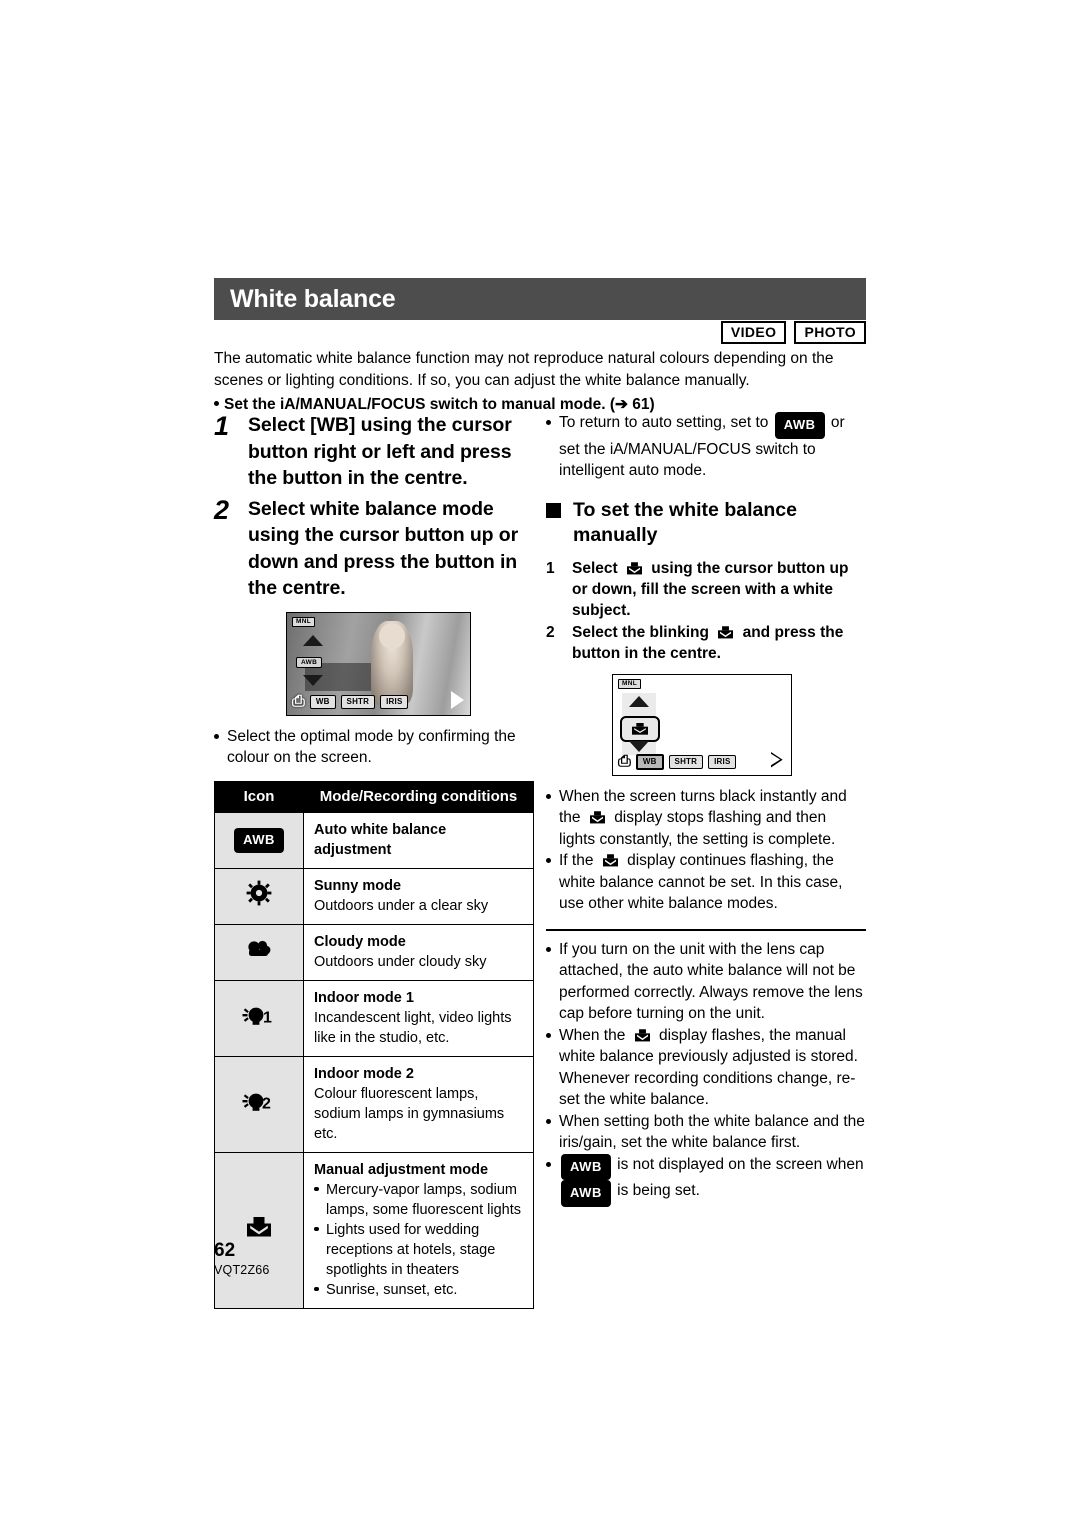 Image resolution: width=1080 pixels, height=1526 pixels. I want to click on page-number: 62, so click(225, 1250).